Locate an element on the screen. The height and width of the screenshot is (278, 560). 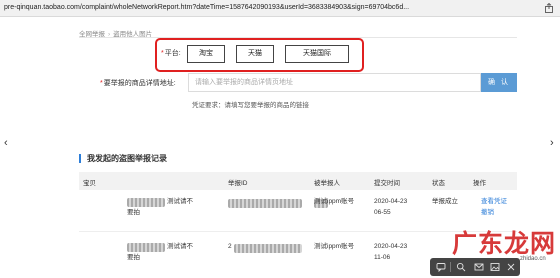
column-header-time: 提交时间 is located at coordinates (387, 183).